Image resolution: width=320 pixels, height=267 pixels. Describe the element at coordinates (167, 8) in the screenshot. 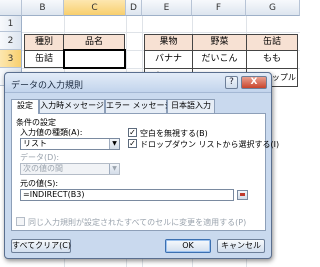

I see `column-header-e: E` at that location.